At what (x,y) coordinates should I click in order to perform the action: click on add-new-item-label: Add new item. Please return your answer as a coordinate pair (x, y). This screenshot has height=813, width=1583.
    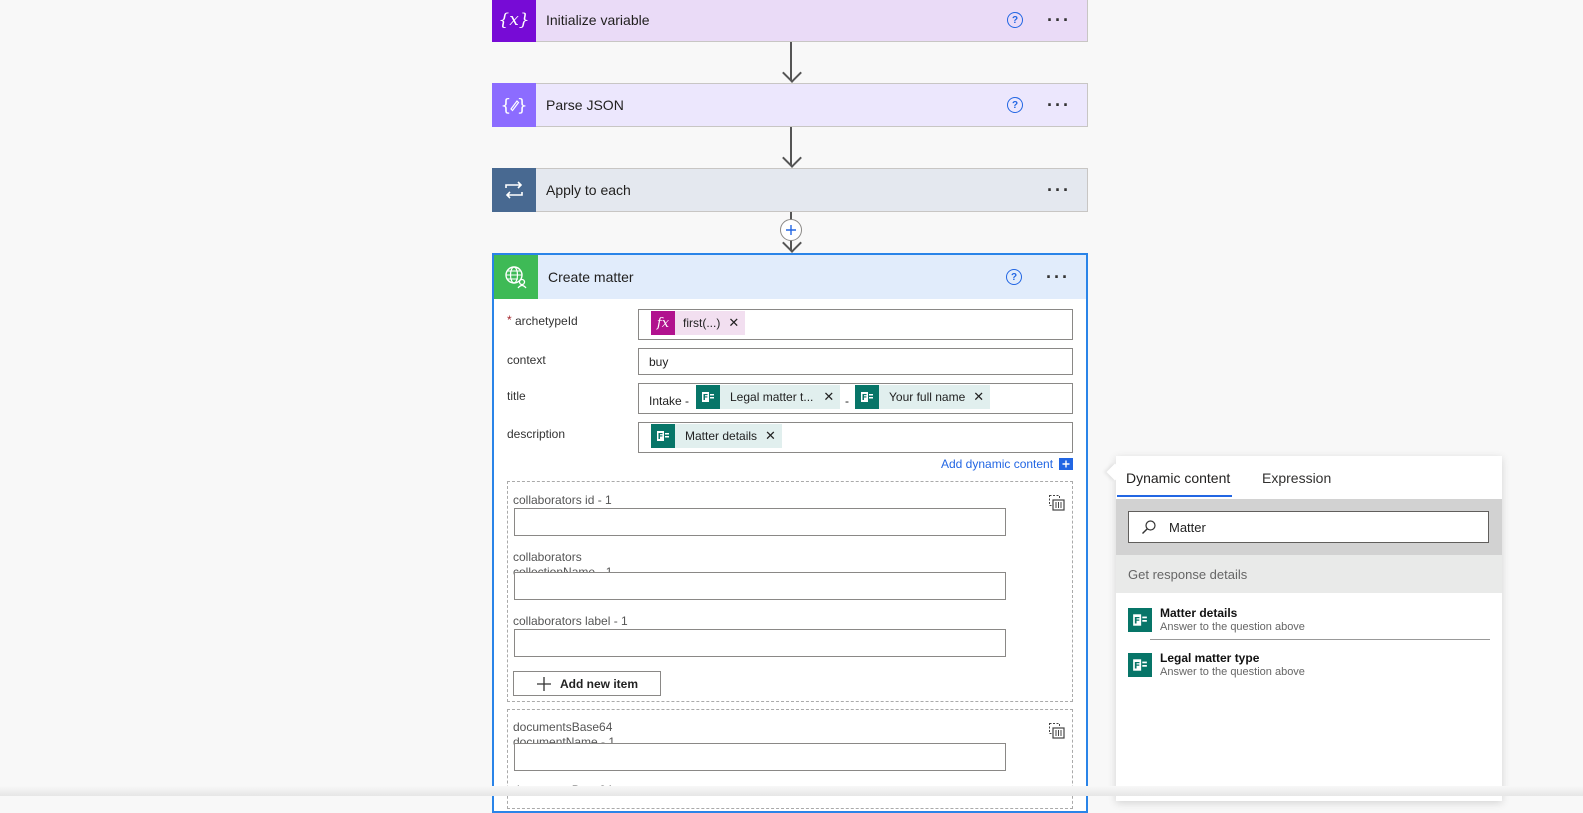
    Looking at the image, I should click on (598, 683).